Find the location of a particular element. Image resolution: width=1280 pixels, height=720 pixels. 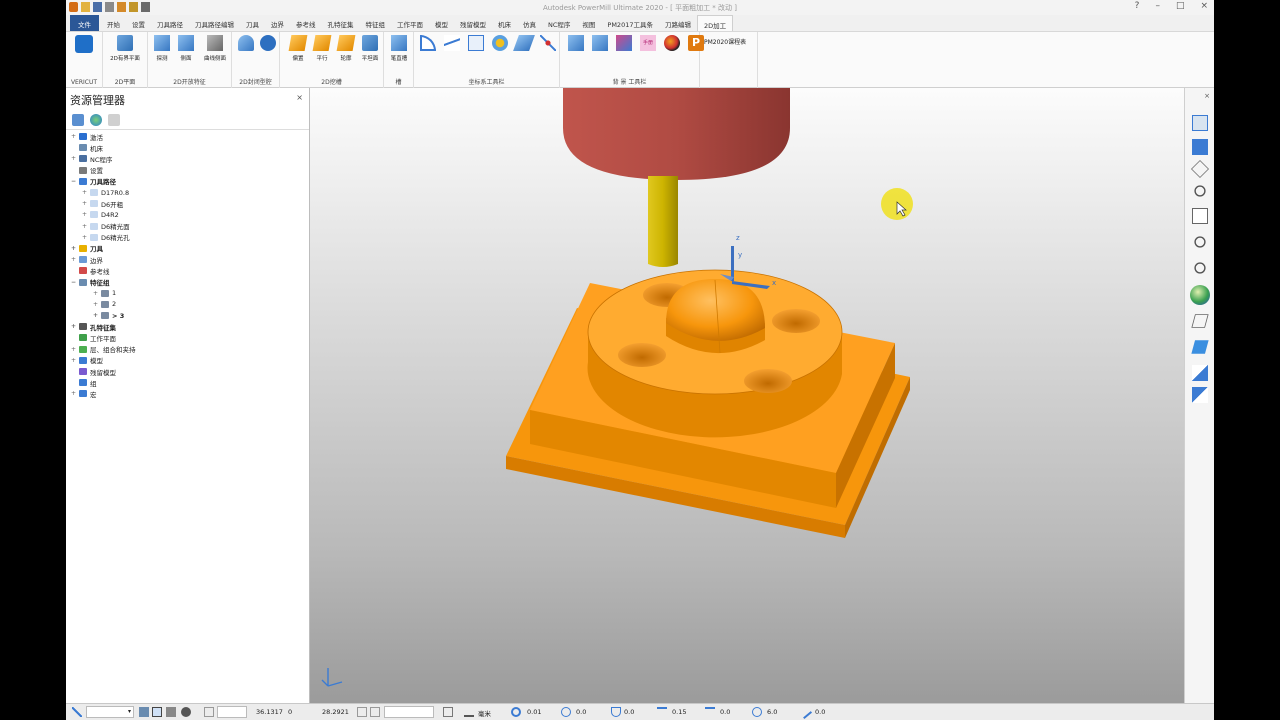

straight-slot-button: 笔直槽 is located at coordinates (399, 48).